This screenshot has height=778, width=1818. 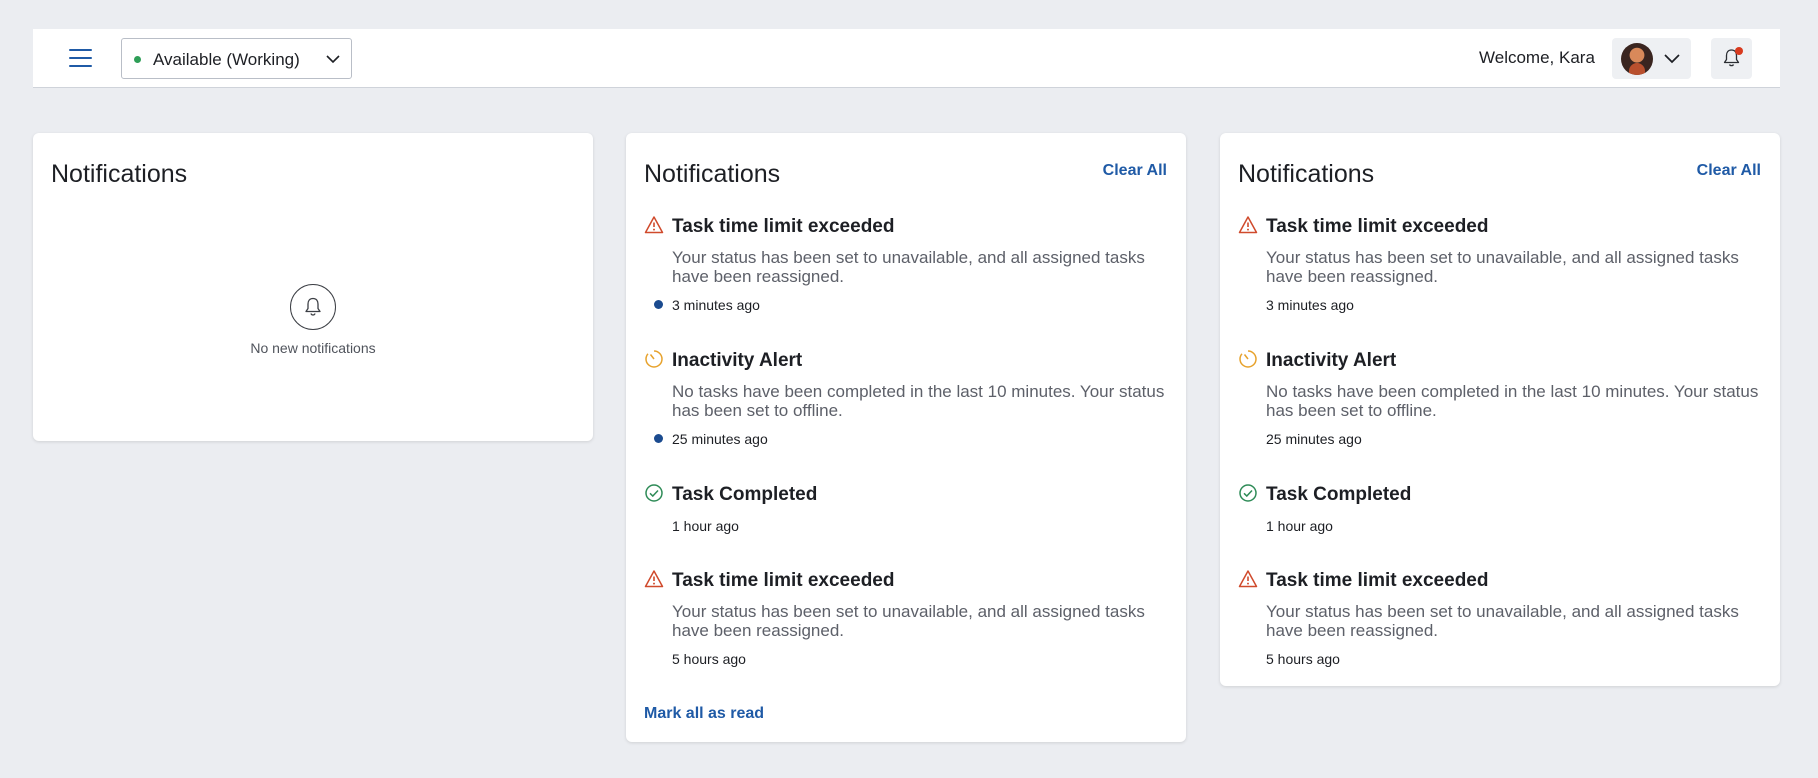 What do you see at coordinates (313, 307) in the screenshot?
I see `empty-bell-icon` at bounding box center [313, 307].